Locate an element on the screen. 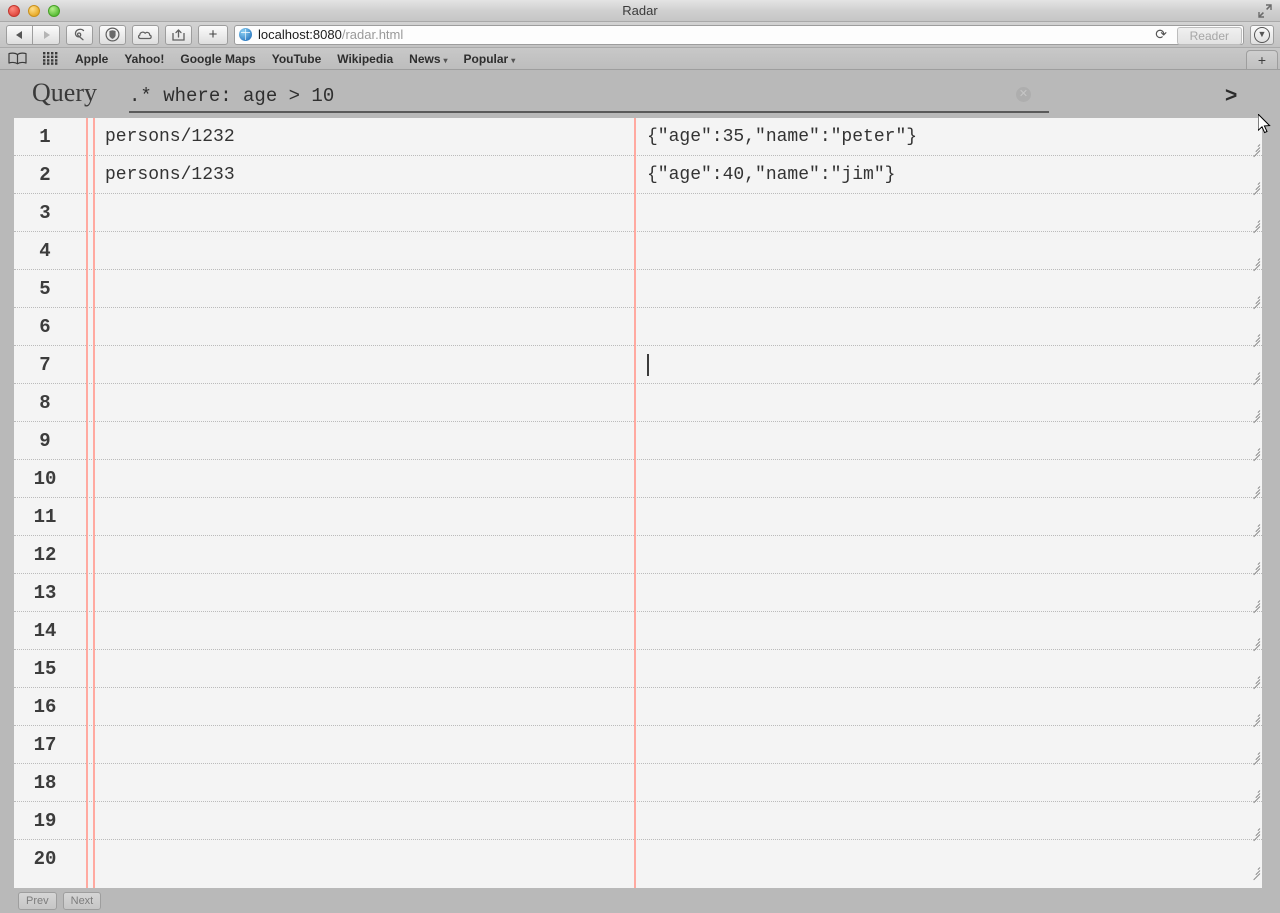 The height and width of the screenshot is (913, 1280). bookmark-label: Popular is located at coordinates (486, 58).